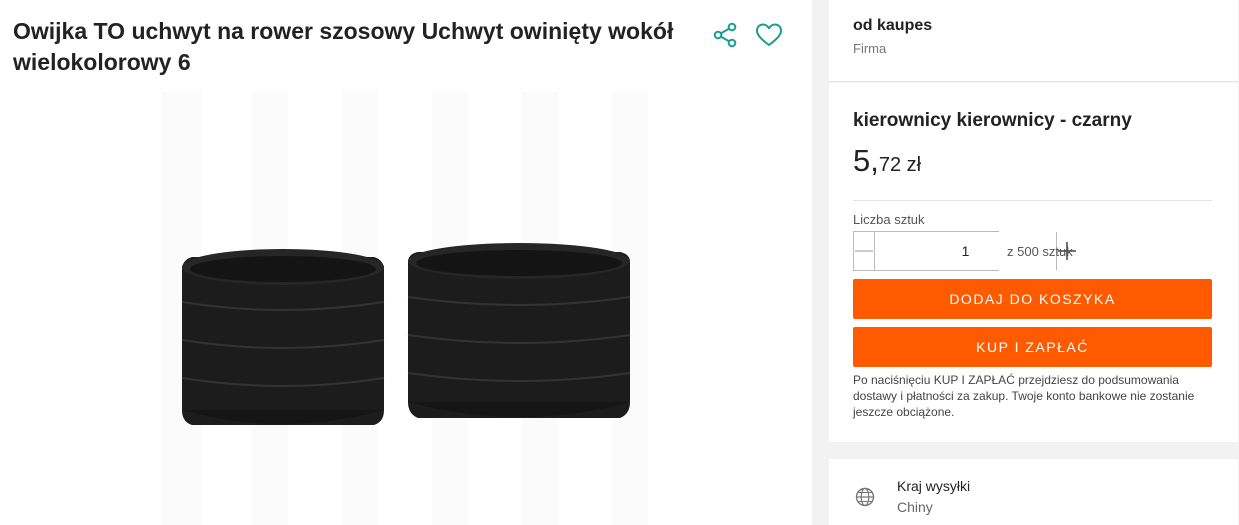 The height and width of the screenshot is (525, 1239). What do you see at coordinates (866, 160) in the screenshot?
I see `price-integer: 5,` at bounding box center [866, 160].